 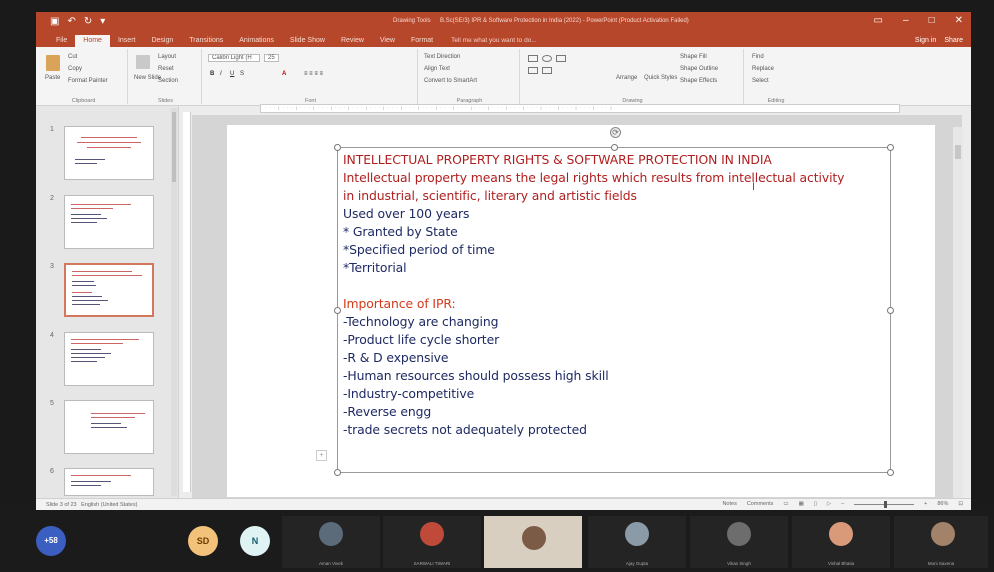 I want to click on triangle-shape-icon, so click(x=533, y=70).